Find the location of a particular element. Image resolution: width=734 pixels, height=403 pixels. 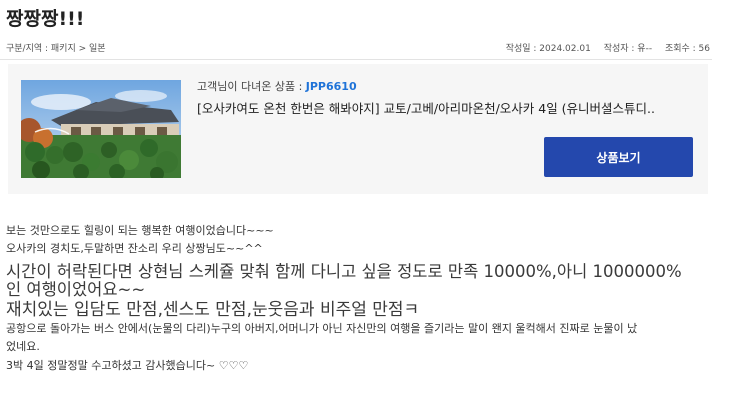

post-date: 작성일 : 2024.02.01 is located at coordinates (548, 49).